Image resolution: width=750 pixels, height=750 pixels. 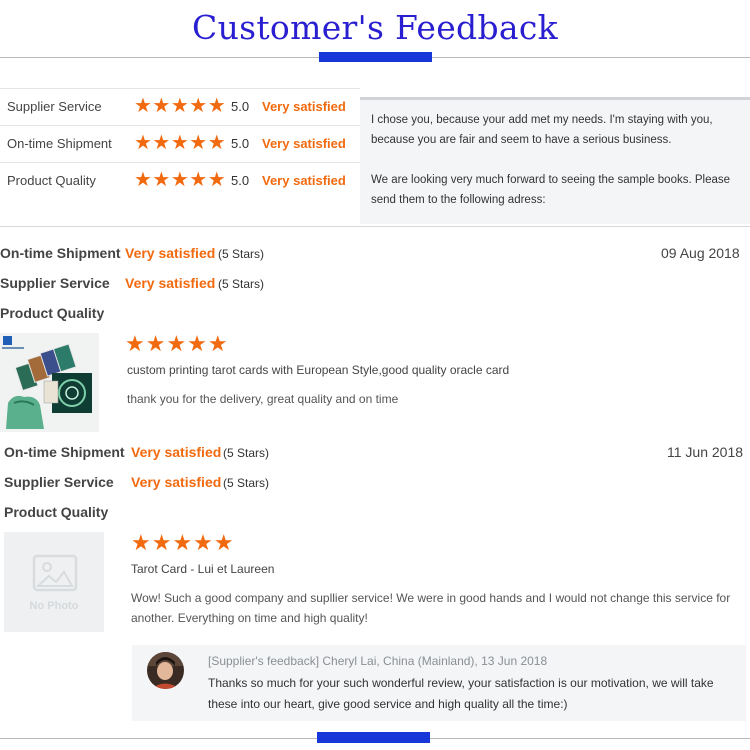 What do you see at coordinates (54, 606) in the screenshot?
I see `no-photo-label: No Photo` at bounding box center [54, 606].